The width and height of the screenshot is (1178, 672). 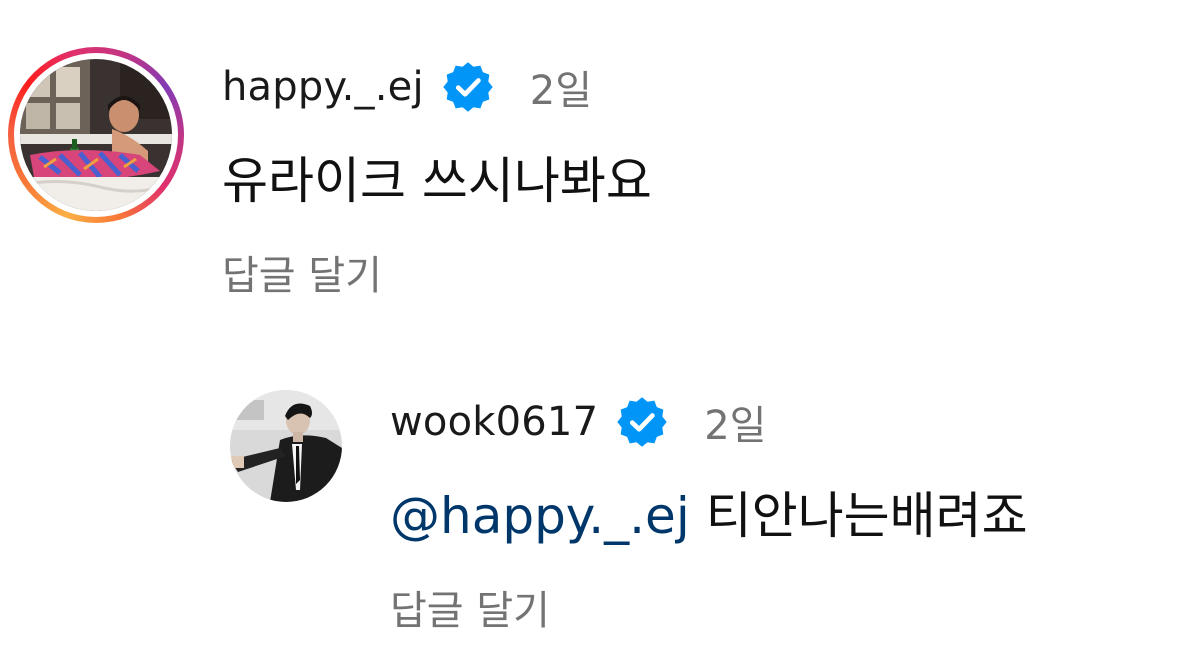 I want to click on username-link: wook0617, so click(x=494, y=422).